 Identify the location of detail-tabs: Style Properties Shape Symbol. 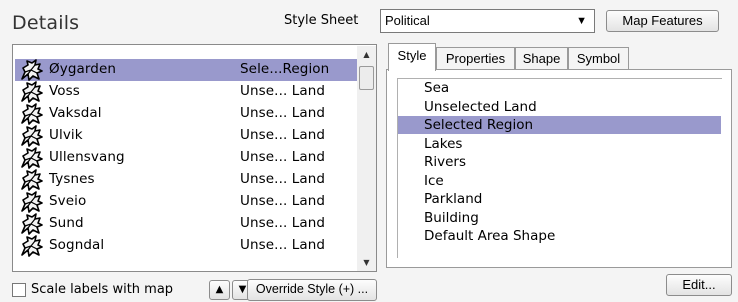
(561, 57).